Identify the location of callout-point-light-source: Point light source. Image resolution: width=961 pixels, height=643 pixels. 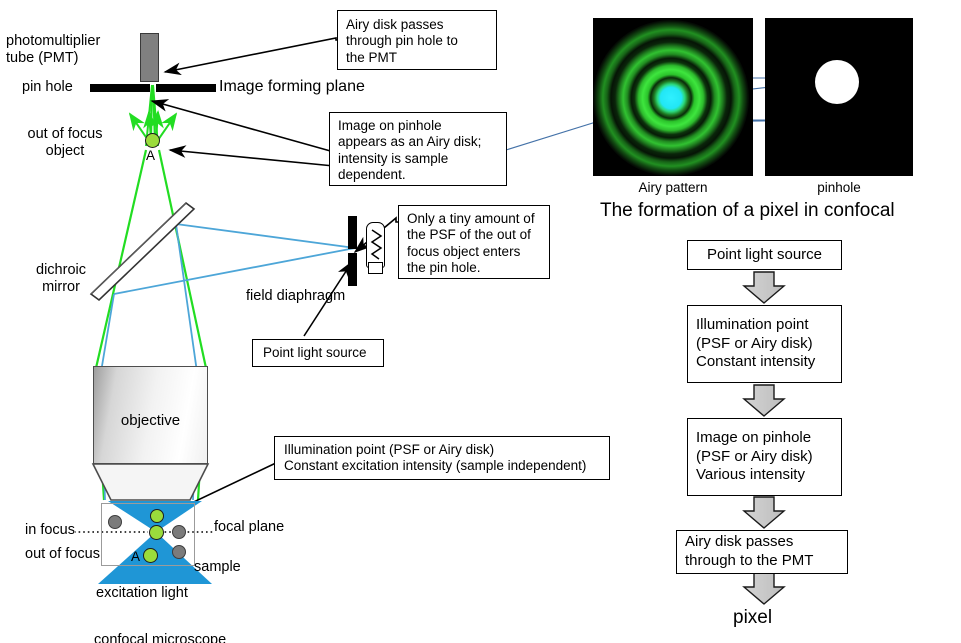
(318, 353).